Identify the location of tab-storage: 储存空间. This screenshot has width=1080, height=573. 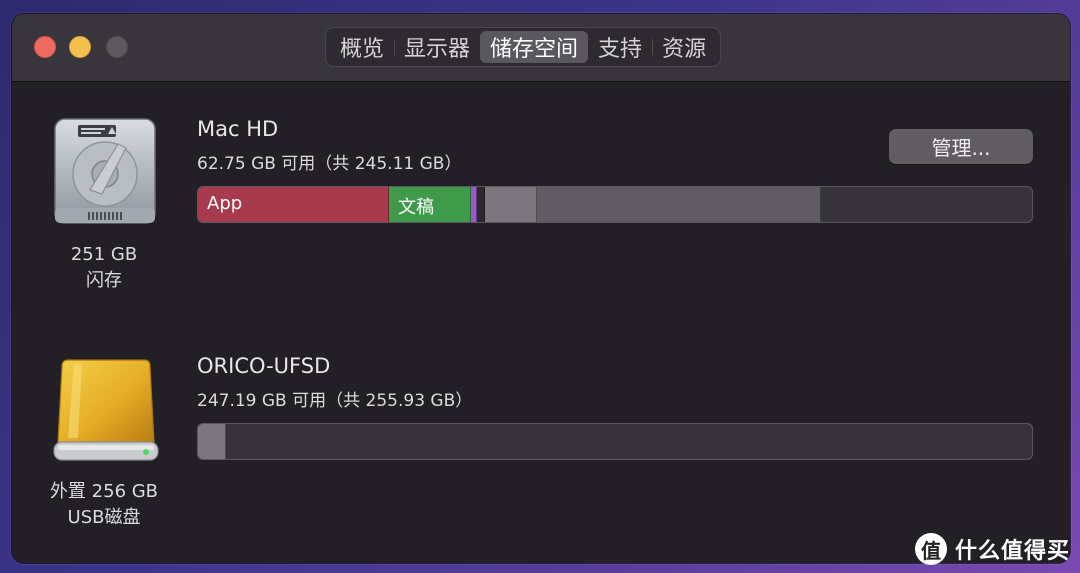
(534, 47).